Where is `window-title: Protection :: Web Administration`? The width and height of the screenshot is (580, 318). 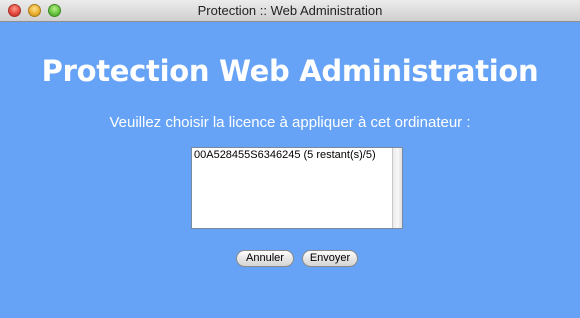
window-title: Protection :: Web Administration is located at coordinates (290, 10).